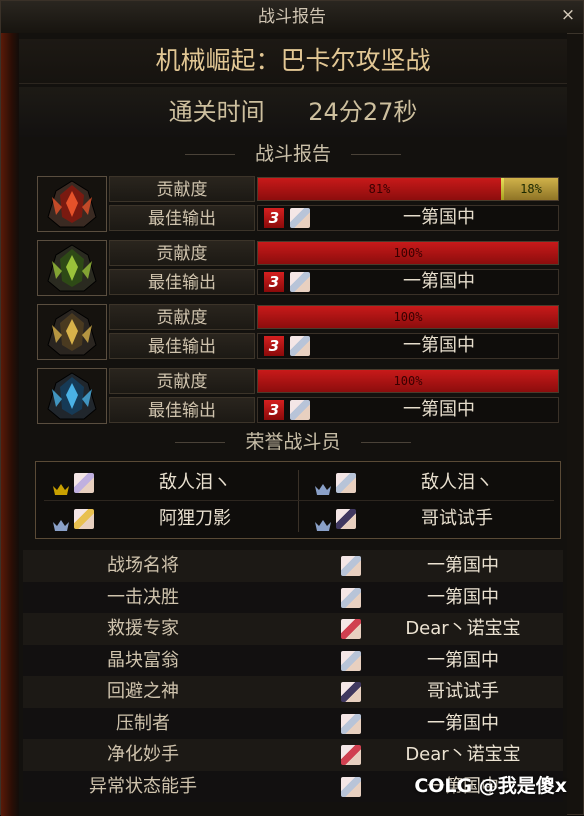 The image size is (584, 816). I want to click on honor-title: 荣誉战斗员, so click(293, 442).